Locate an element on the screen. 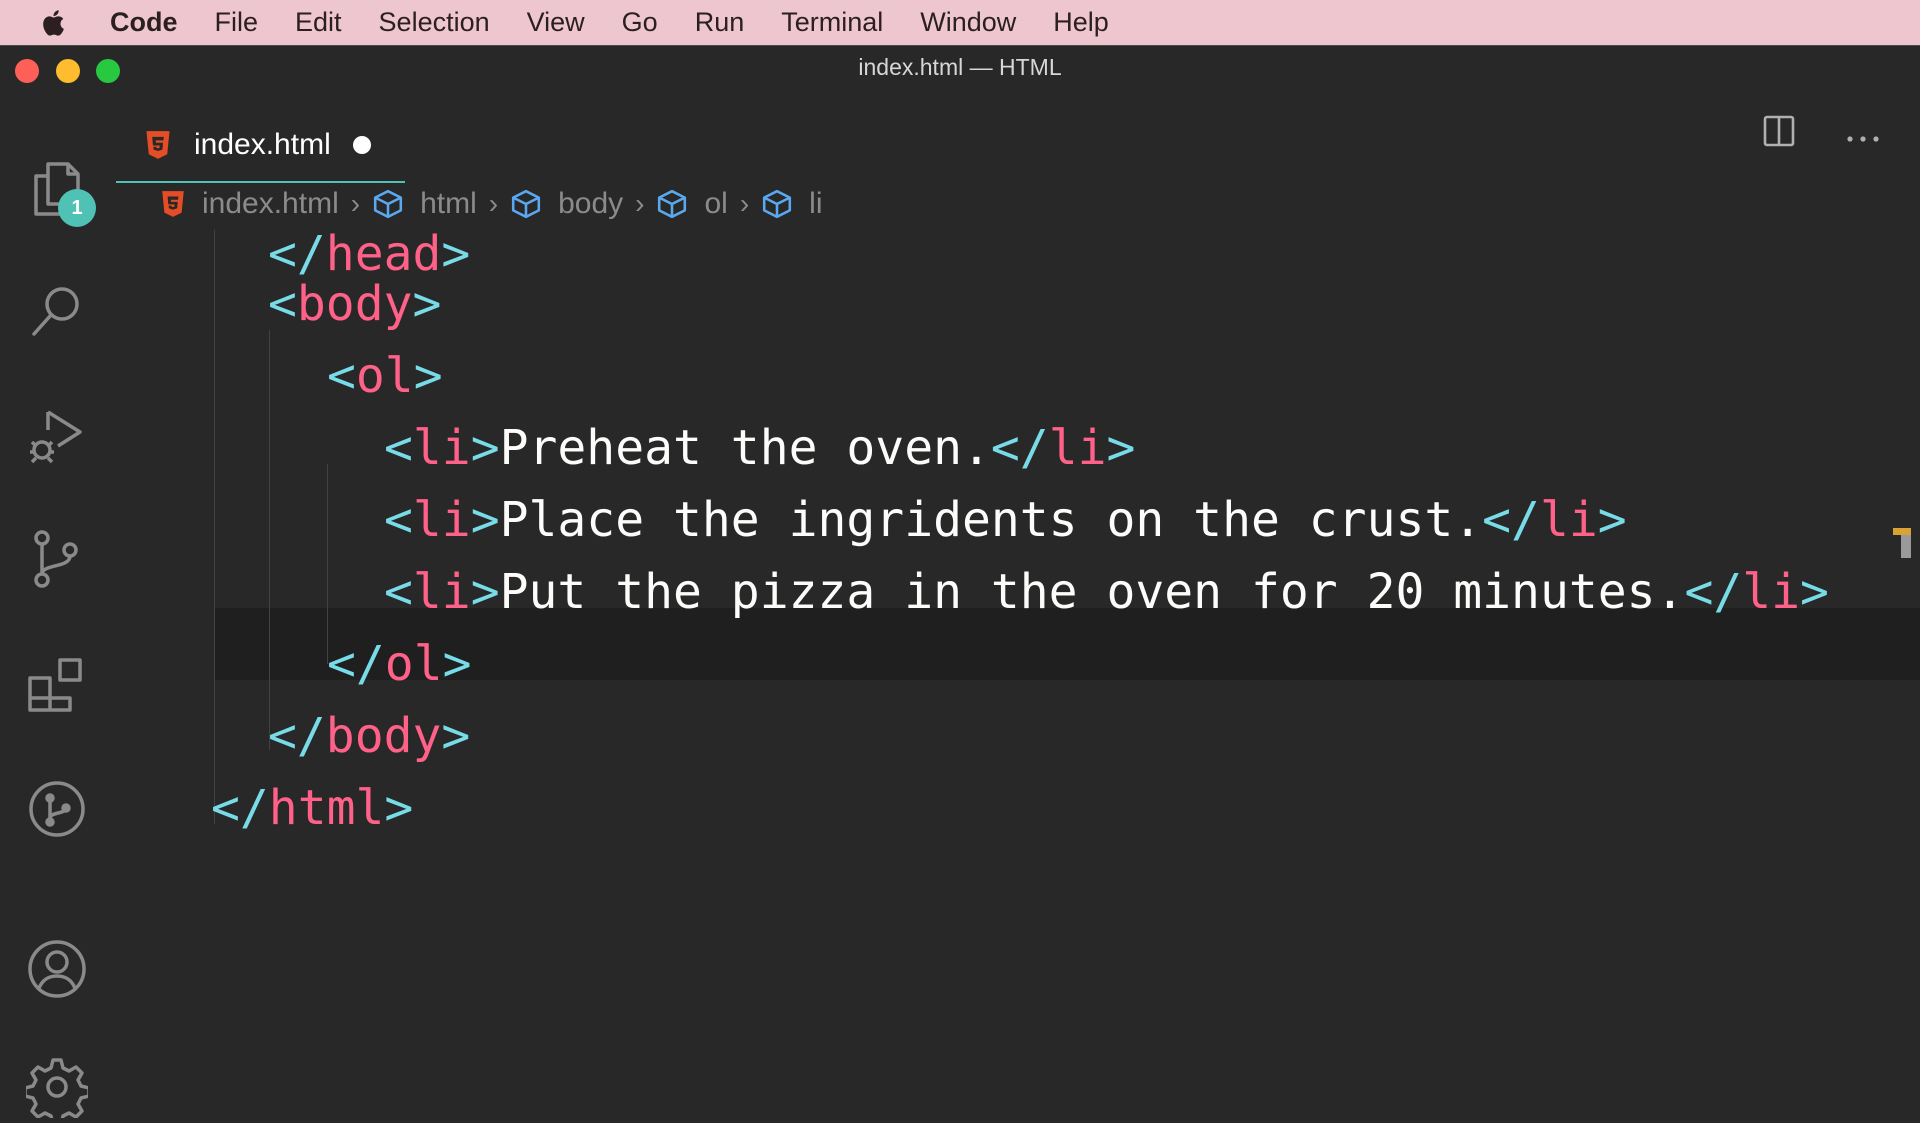 The height and width of the screenshot is (1123, 1920). code-line: <body> is located at coordinates (355, 304).